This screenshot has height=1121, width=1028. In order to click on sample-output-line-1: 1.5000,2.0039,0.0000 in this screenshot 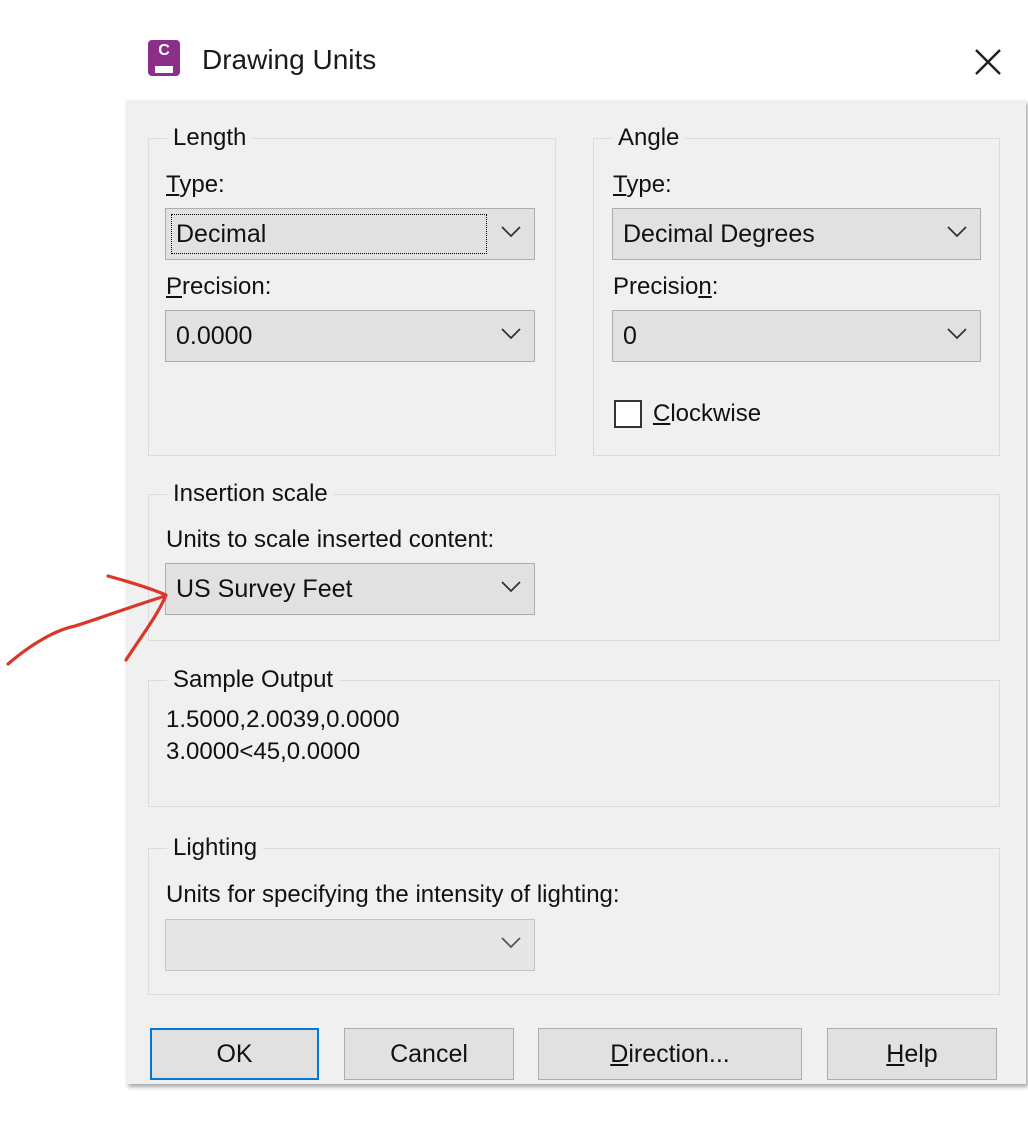, I will do `click(283, 719)`.